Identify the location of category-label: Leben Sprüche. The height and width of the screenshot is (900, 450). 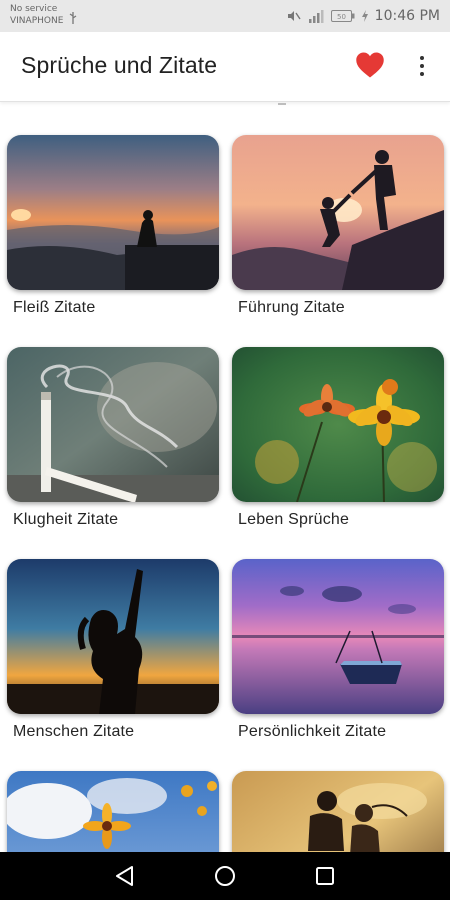
(294, 519).